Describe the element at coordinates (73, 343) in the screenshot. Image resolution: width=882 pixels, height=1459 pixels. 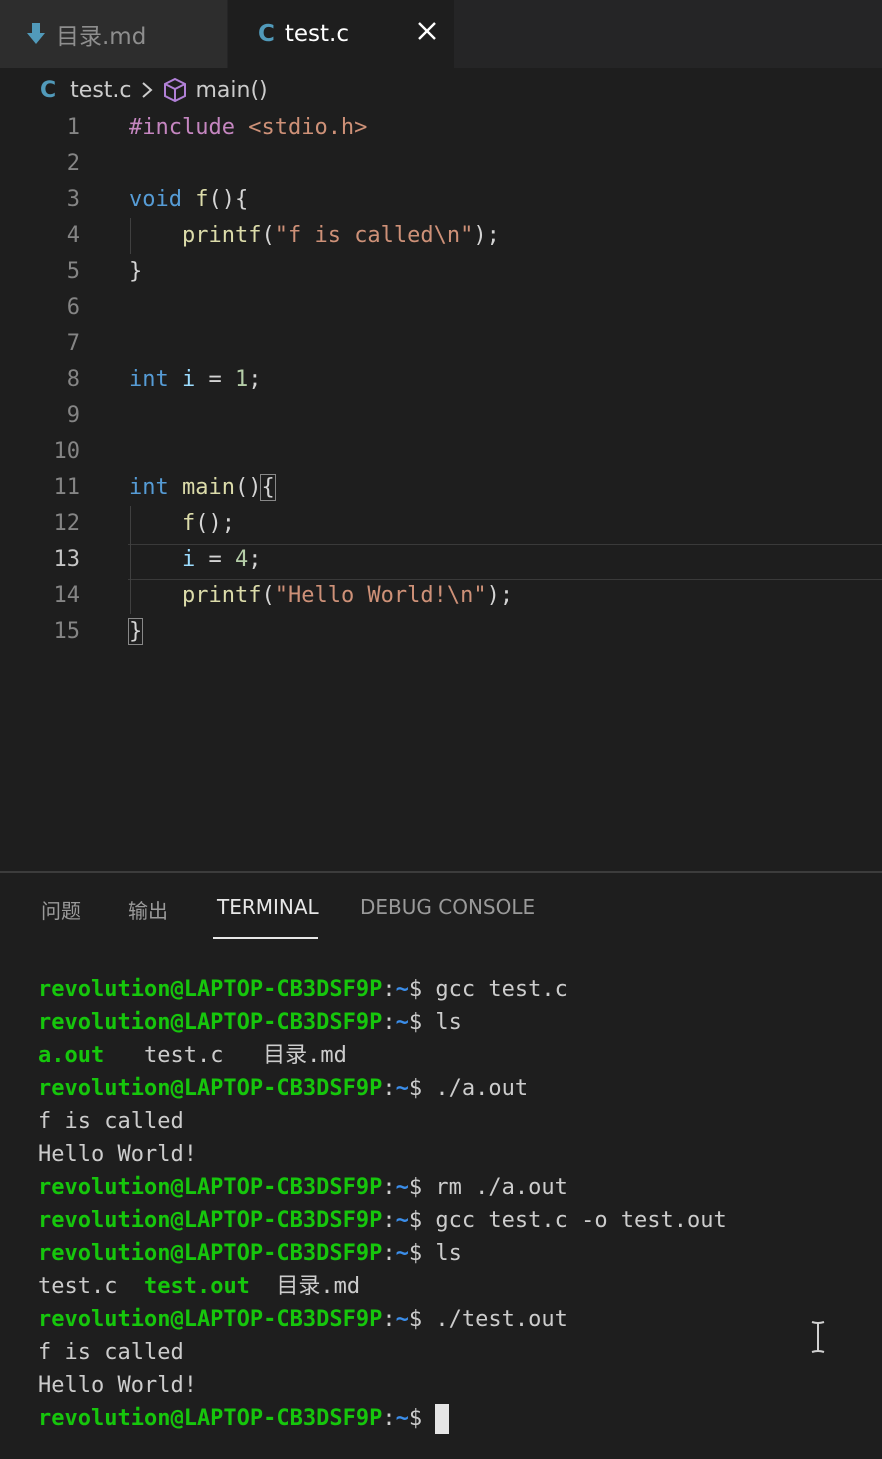
I see `line-number: 7` at that location.